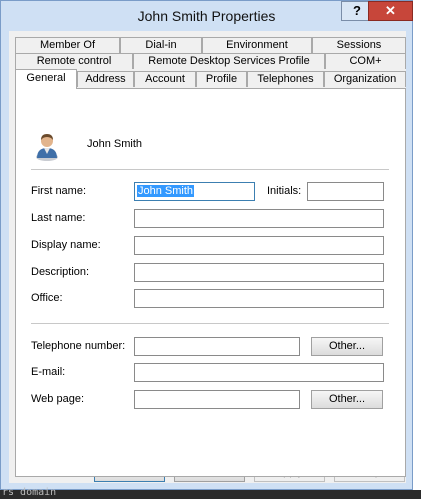 This screenshot has width=421, height=499. Describe the element at coordinates (417, 245) in the screenshot. I see `background-window-edge` at that location.